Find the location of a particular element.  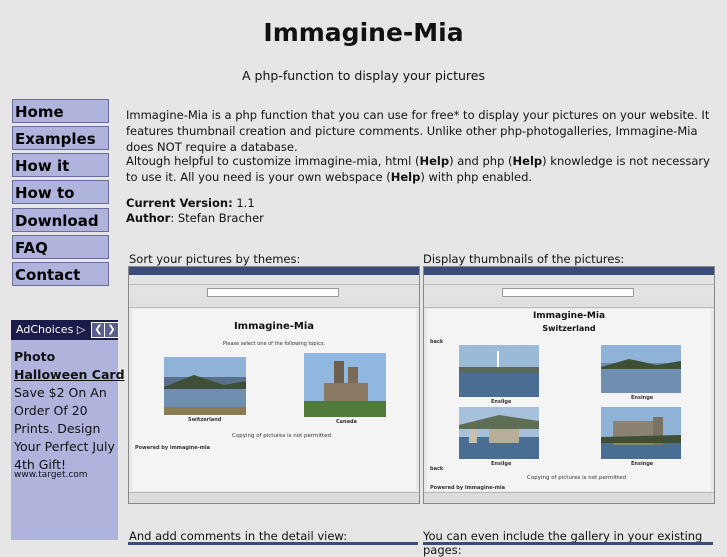

page-title: Immagine-Mia is located at coordinates (363, 32).